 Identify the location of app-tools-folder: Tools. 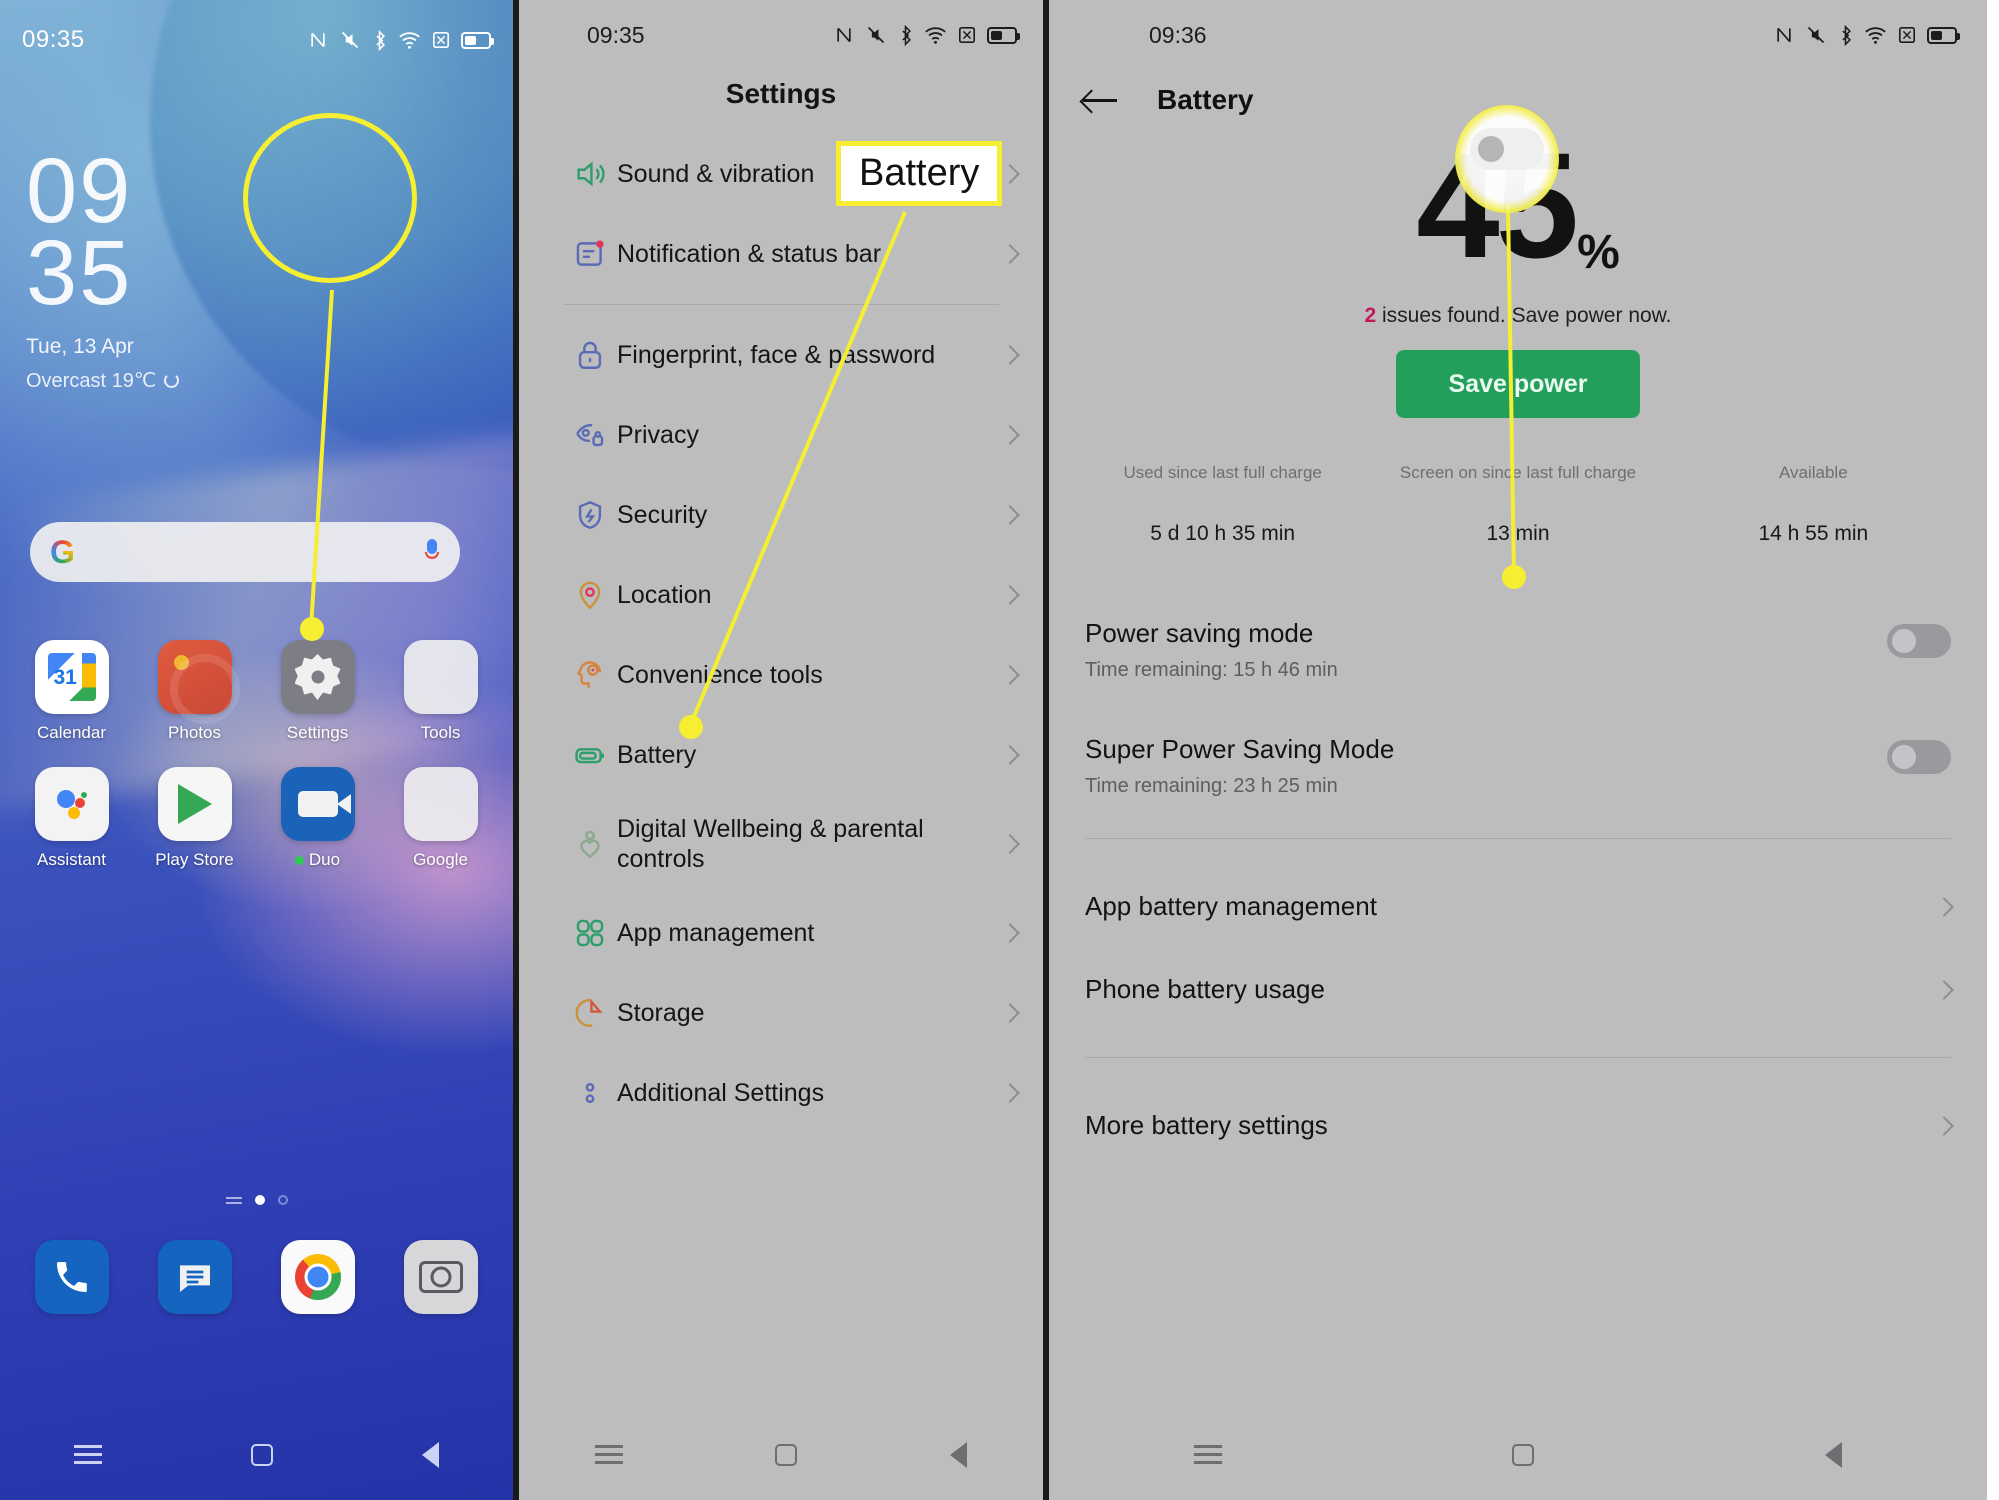
(440, 691).